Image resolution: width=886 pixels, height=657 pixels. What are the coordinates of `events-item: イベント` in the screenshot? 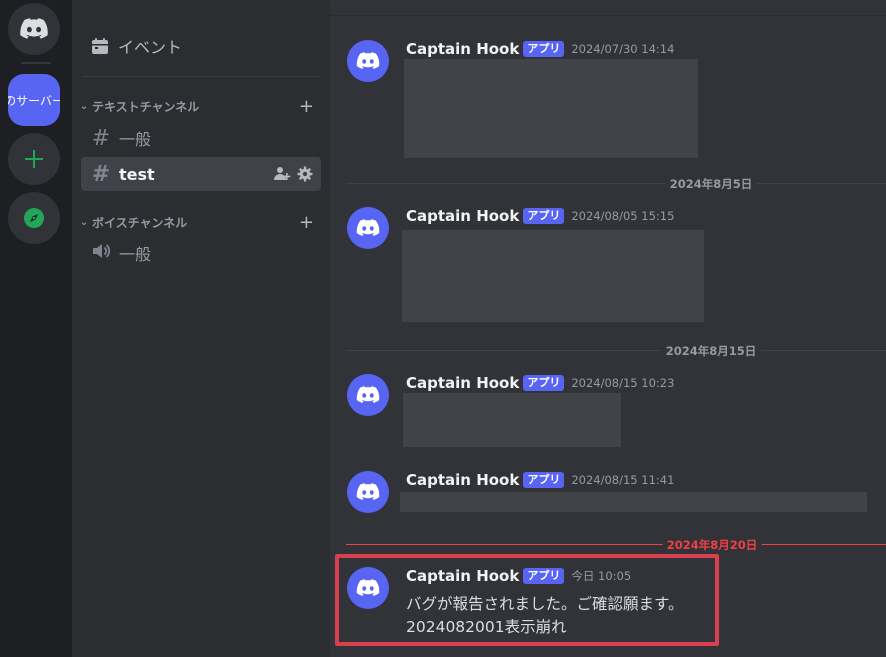 It's located at (136, 46).